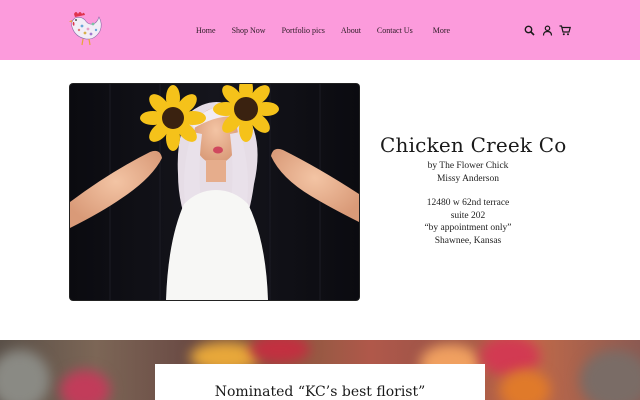 The image size is (640, 400). What do you see at coordinates (565, 30) in the screenshot?
I see `cart-icon` at bounding box center [565, 30].